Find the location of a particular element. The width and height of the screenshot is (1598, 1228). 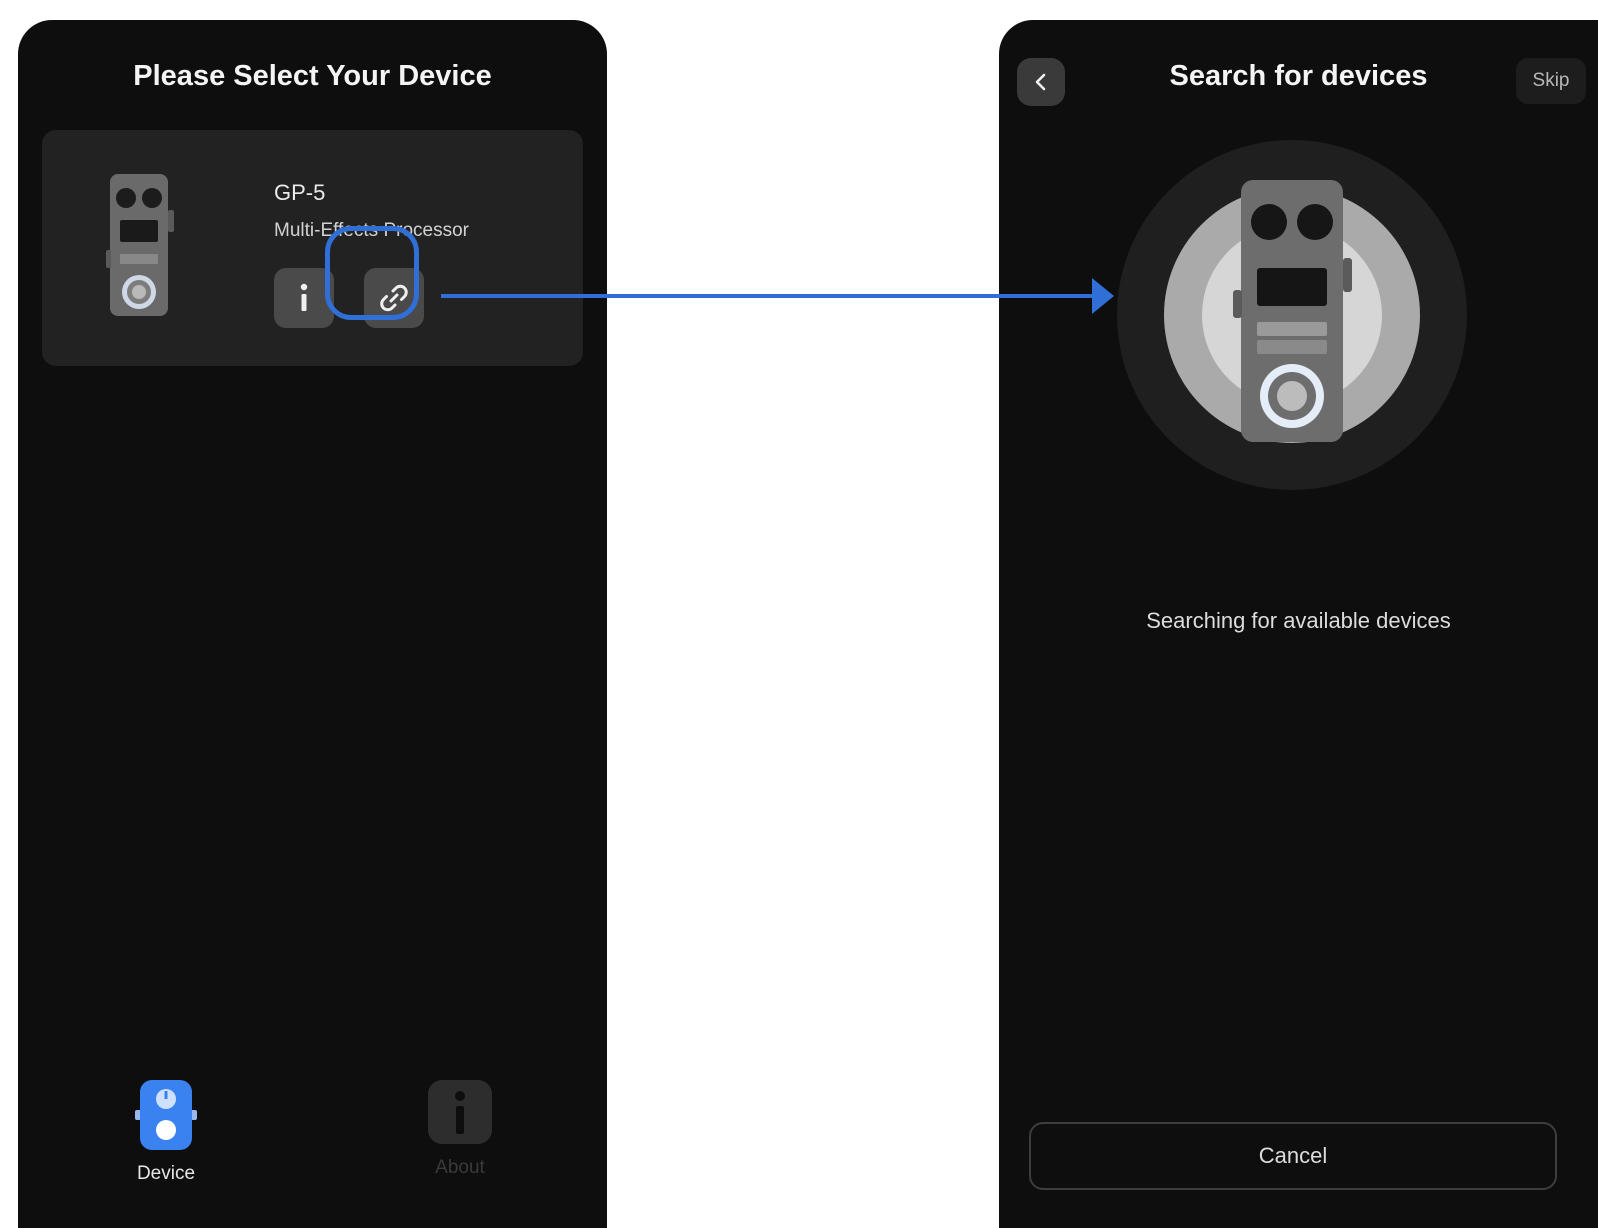

flow-arrow-icon is located at coordinates (777, 296).